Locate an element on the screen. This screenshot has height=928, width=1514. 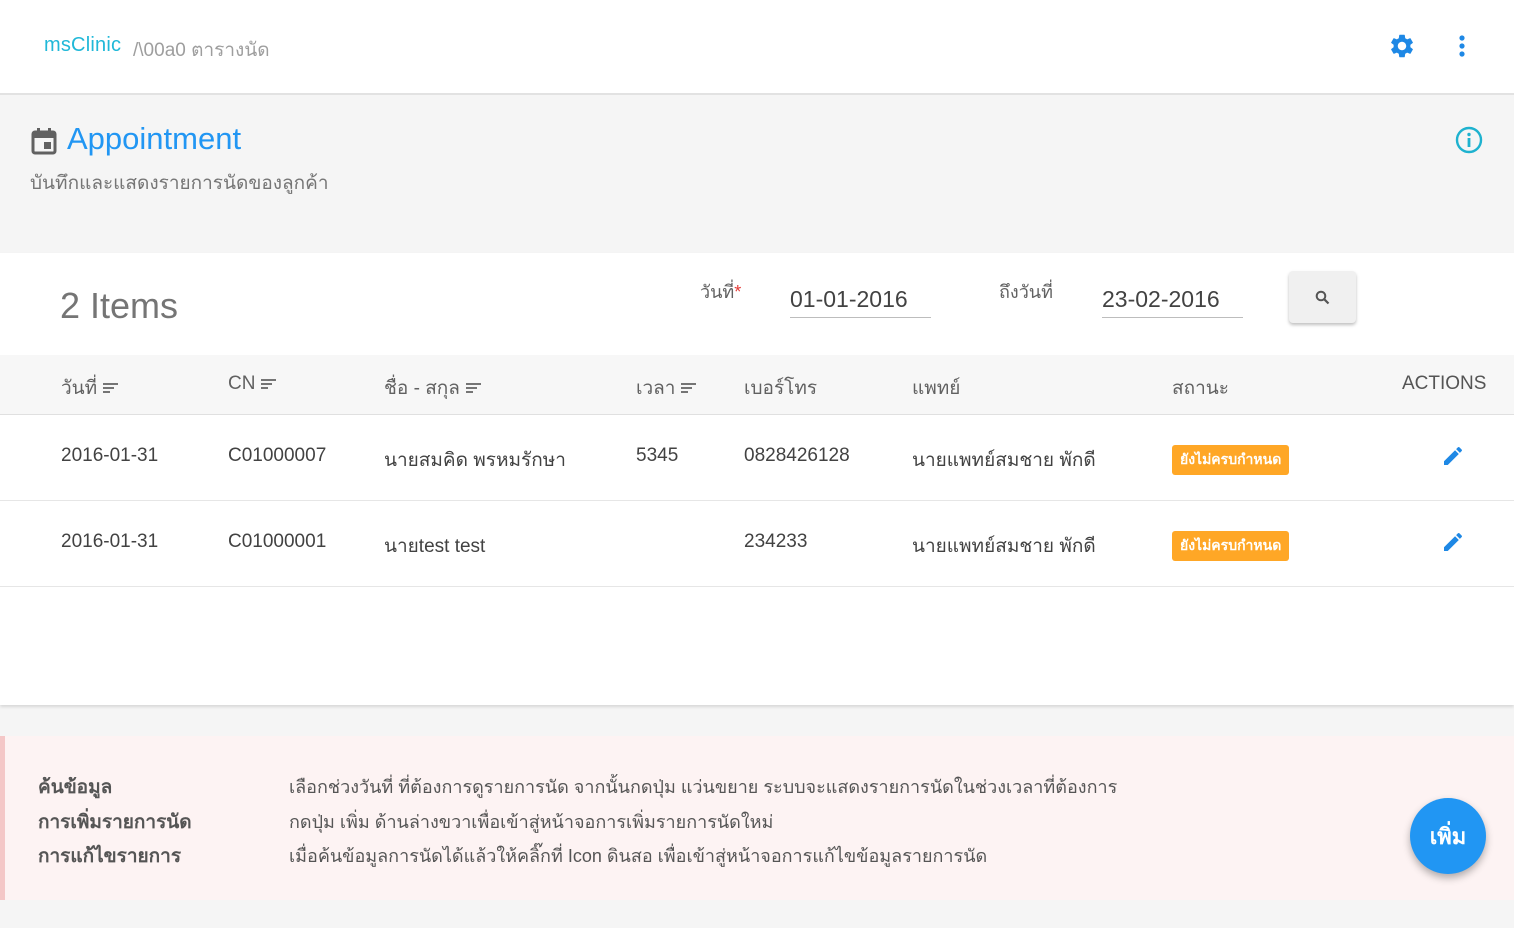
col-time: เวลา is located at coordinates (666, 388).